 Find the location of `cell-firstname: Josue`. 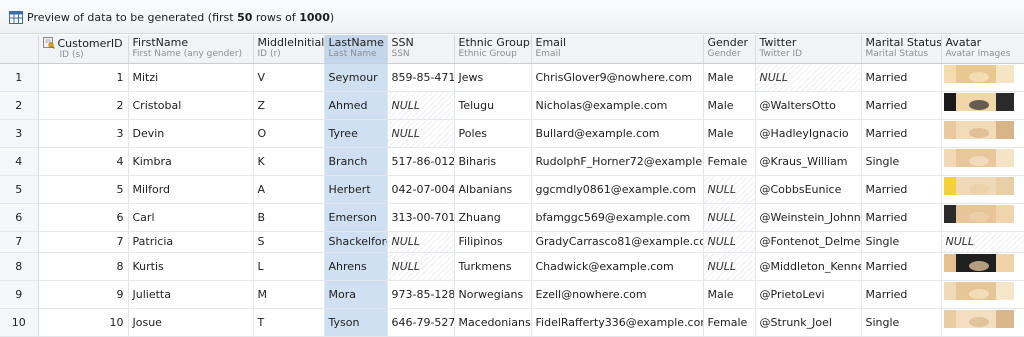

cell-firstname: Josue is located at coordinates (191, 322).